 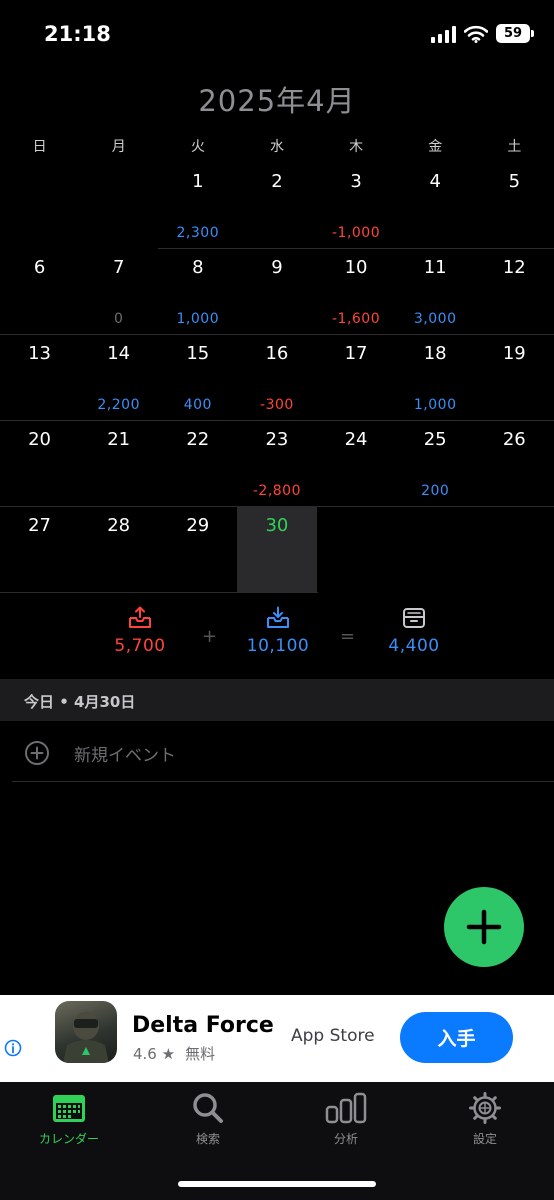 What do you see at coordinates (485, 1119) in the screenshot?
I see `tab-settings: 設定` at bounding box center [485, 1119].